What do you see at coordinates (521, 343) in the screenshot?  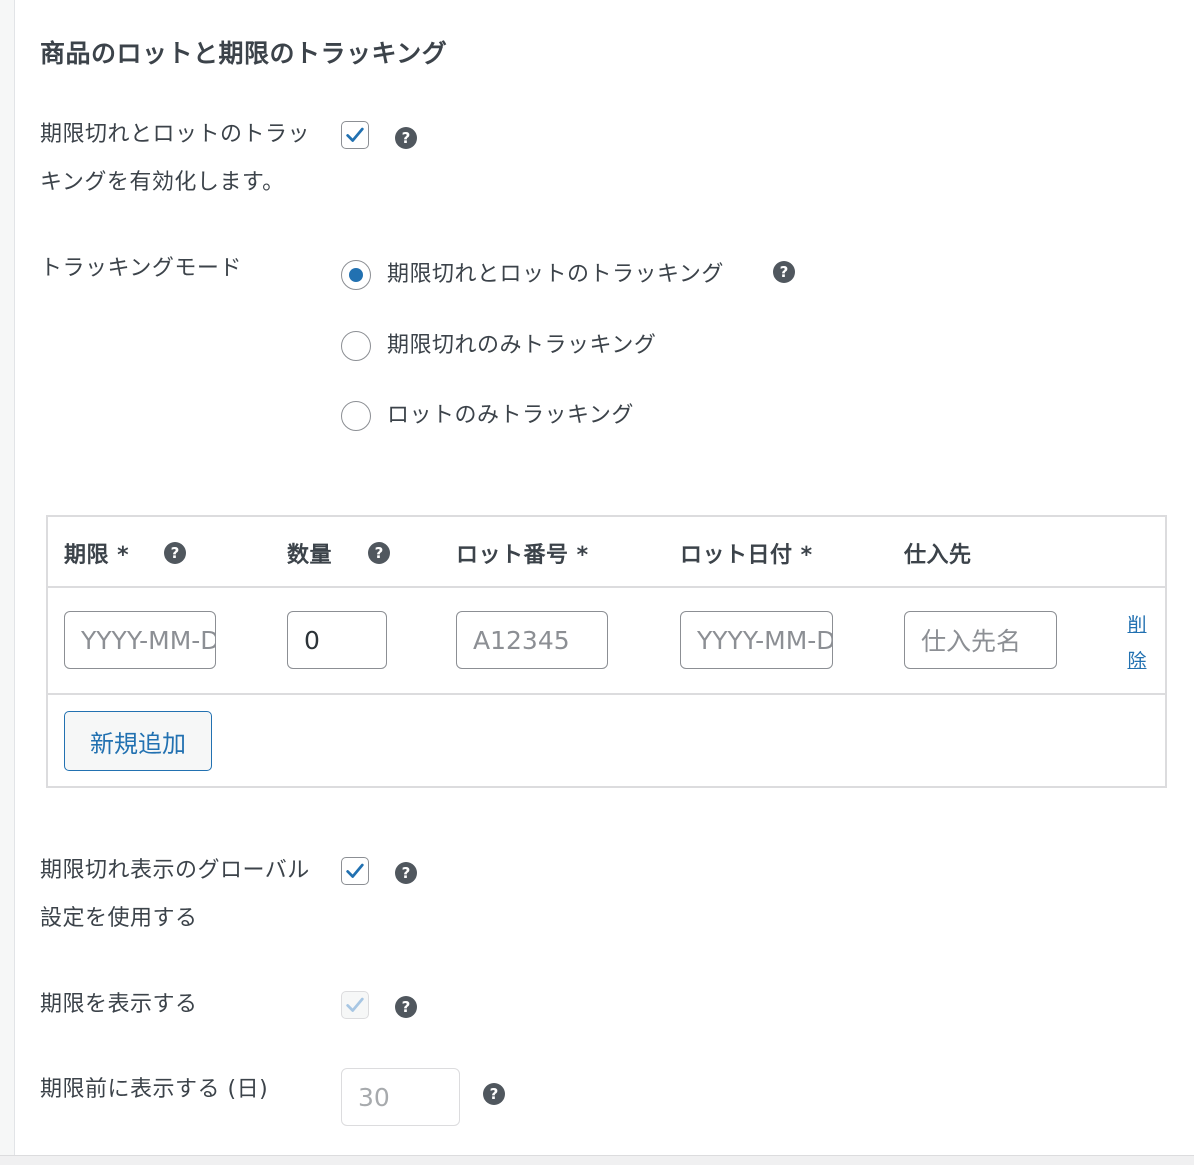 I see `radio-expiry-only-label: 期限切れのみトラッキング` at bounding box center [521, 343].